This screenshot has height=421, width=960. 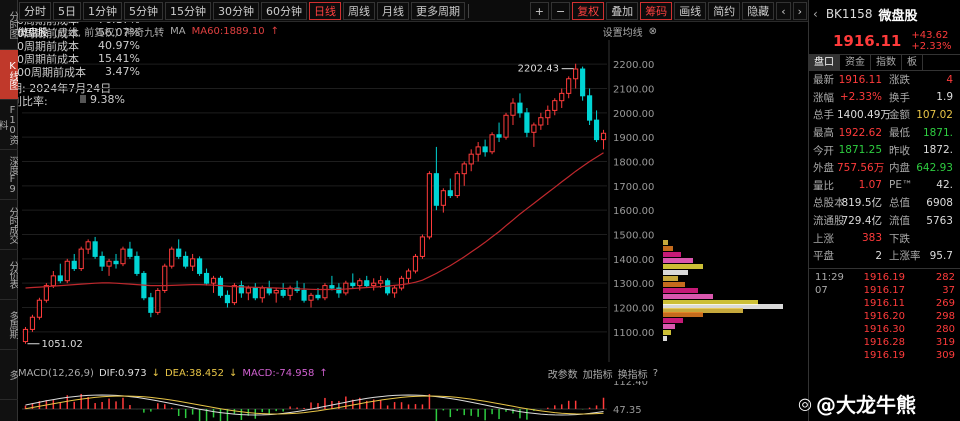 I want to click on quote-label: PE™, so click(x=901, y=185).